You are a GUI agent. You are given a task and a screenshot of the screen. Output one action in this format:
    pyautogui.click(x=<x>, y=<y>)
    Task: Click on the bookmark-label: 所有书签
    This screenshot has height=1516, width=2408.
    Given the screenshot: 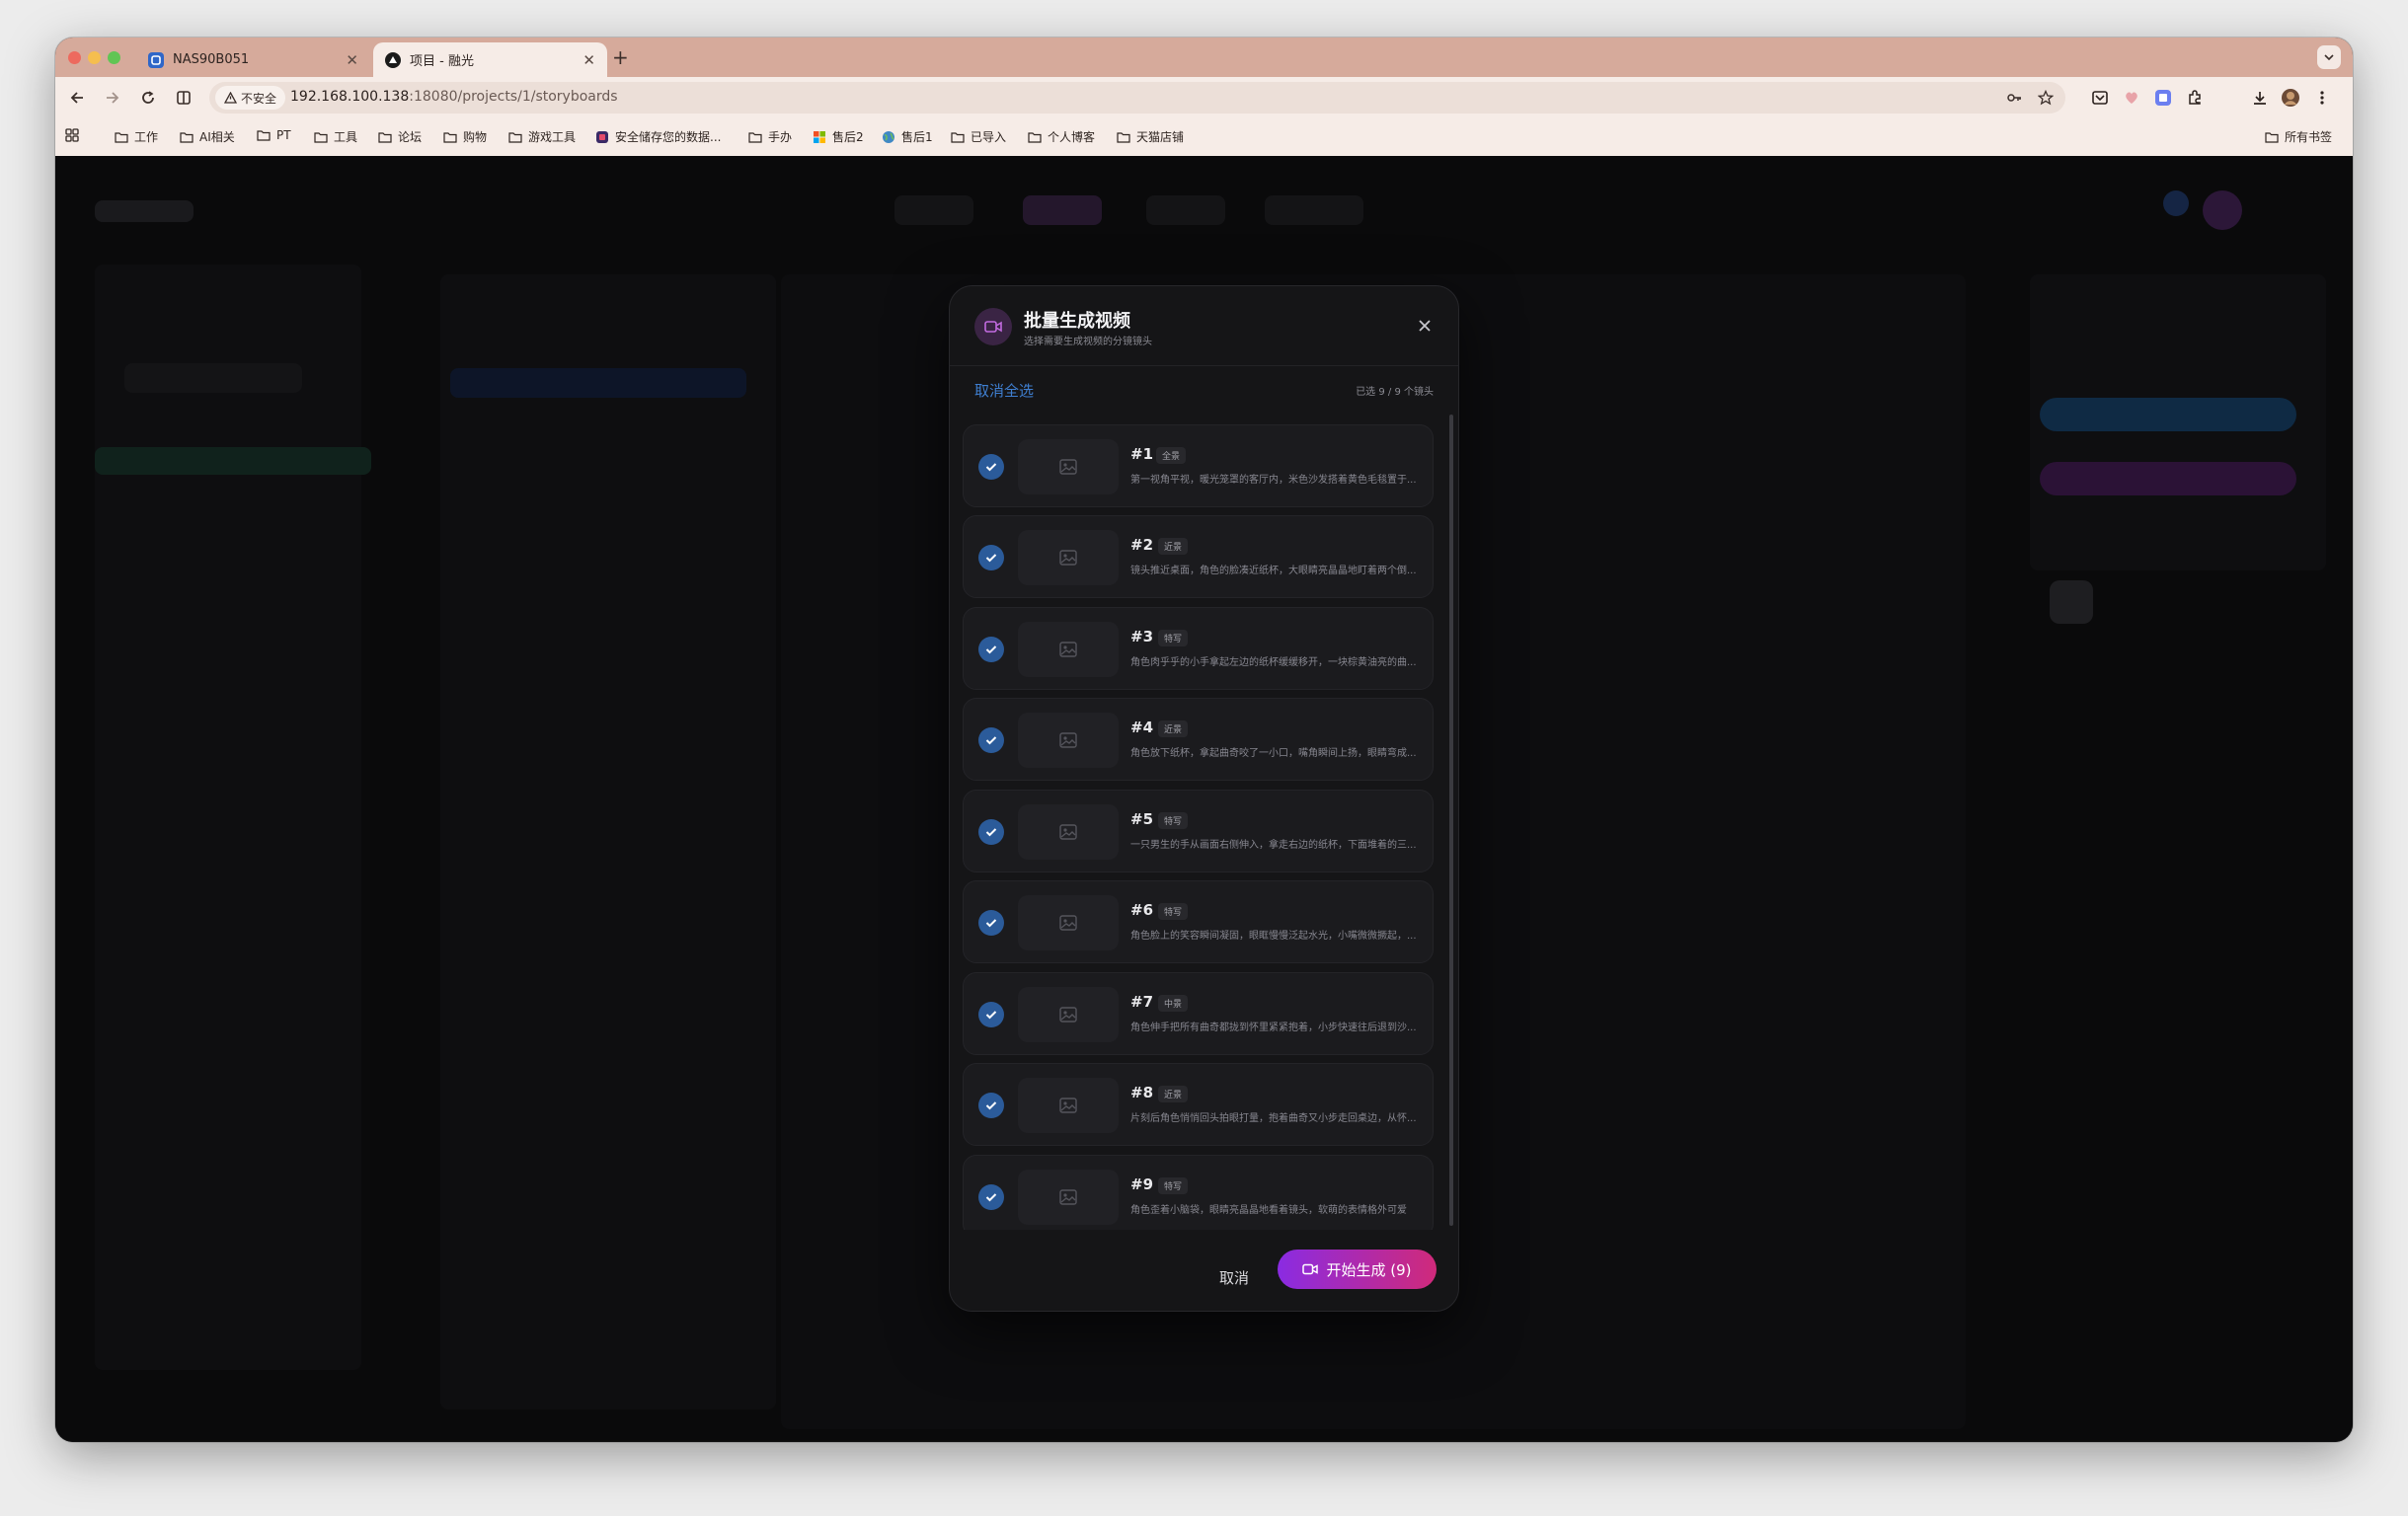 What is the action you would take?
    pyautogui.click(x=2309, y=137)
    